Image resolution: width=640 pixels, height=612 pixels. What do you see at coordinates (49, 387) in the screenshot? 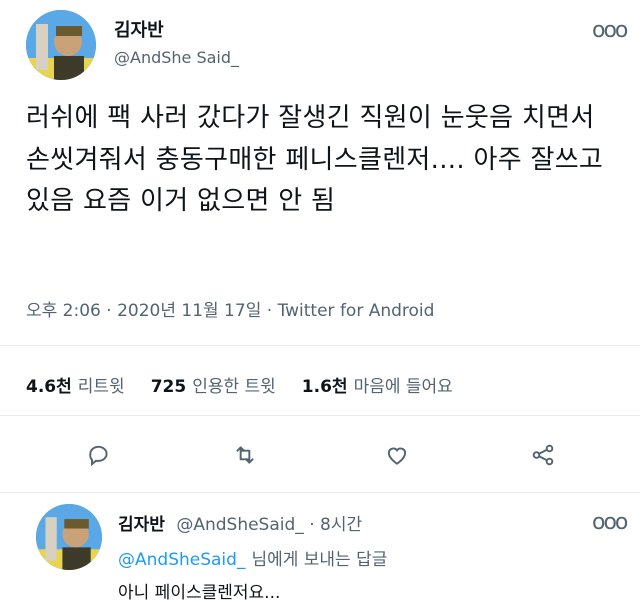
I see `retweets-count: 4.6천` at bounding box center [49, 387].